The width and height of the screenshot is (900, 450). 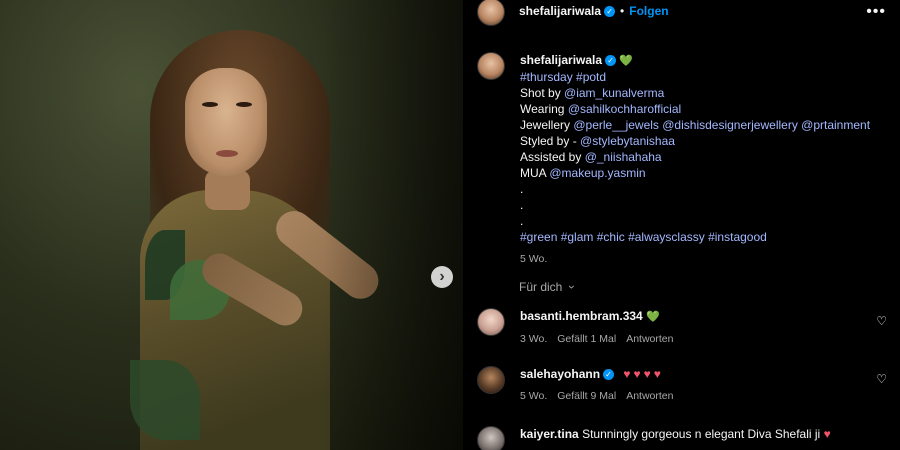 I want to click on for-you-label: Für dich, so click(x=541, y=287).